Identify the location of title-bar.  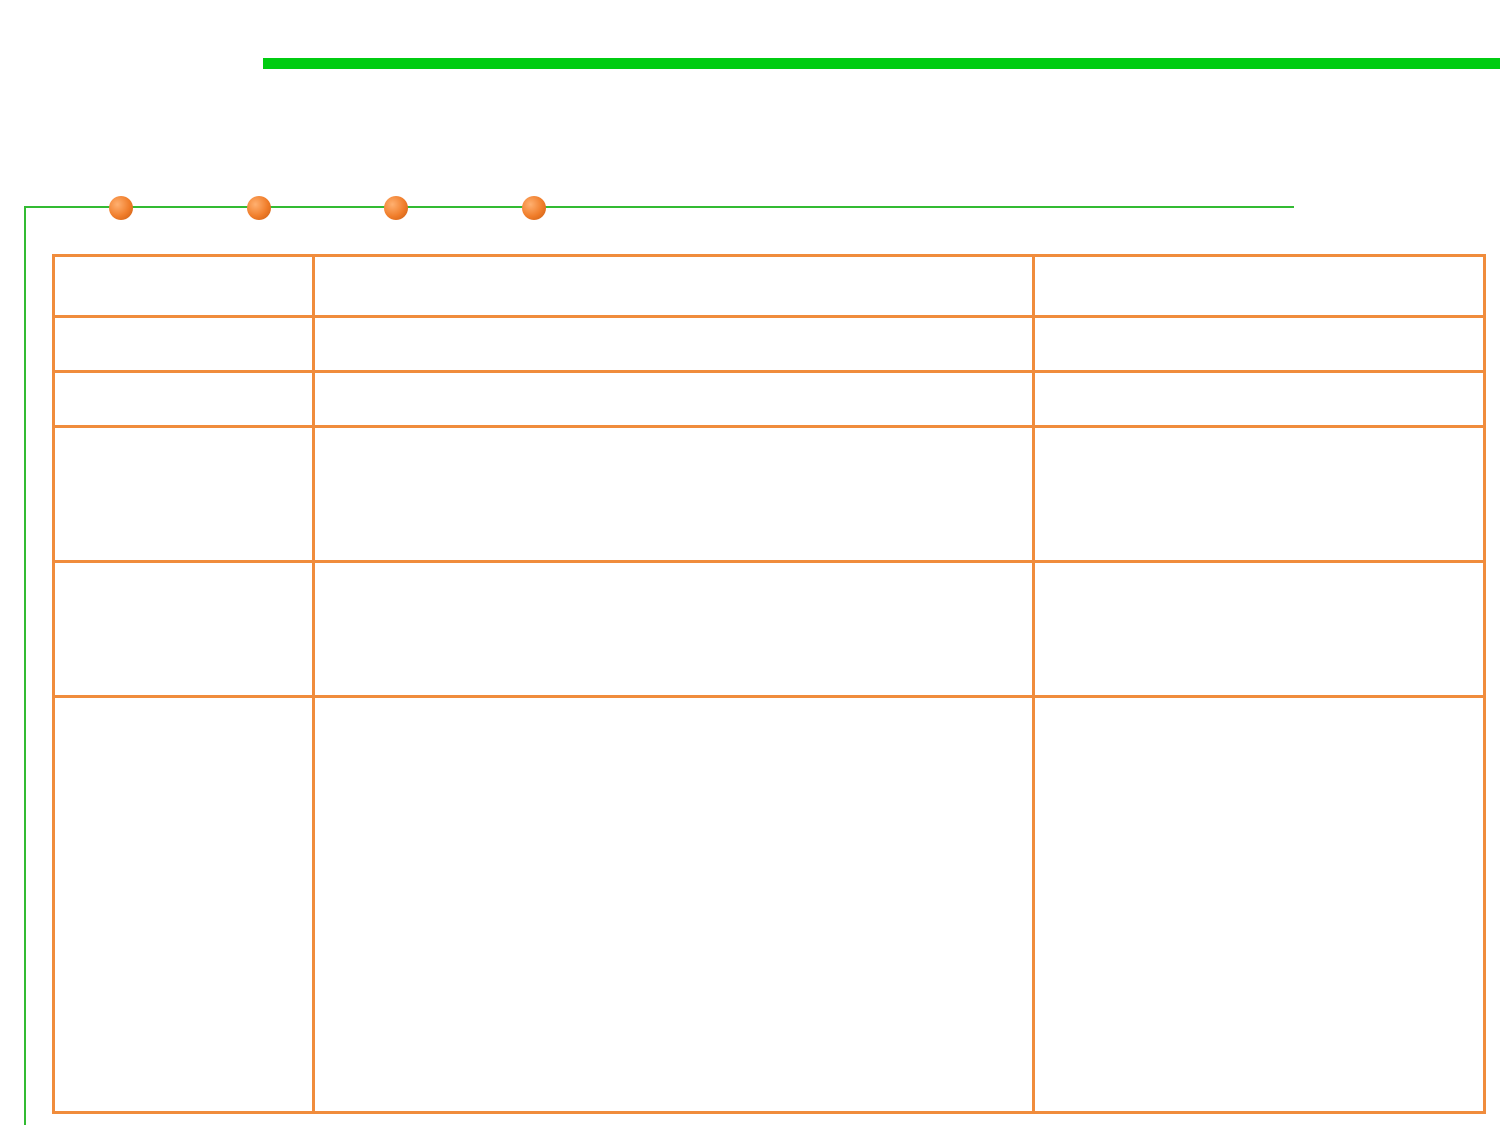
(881, 63).